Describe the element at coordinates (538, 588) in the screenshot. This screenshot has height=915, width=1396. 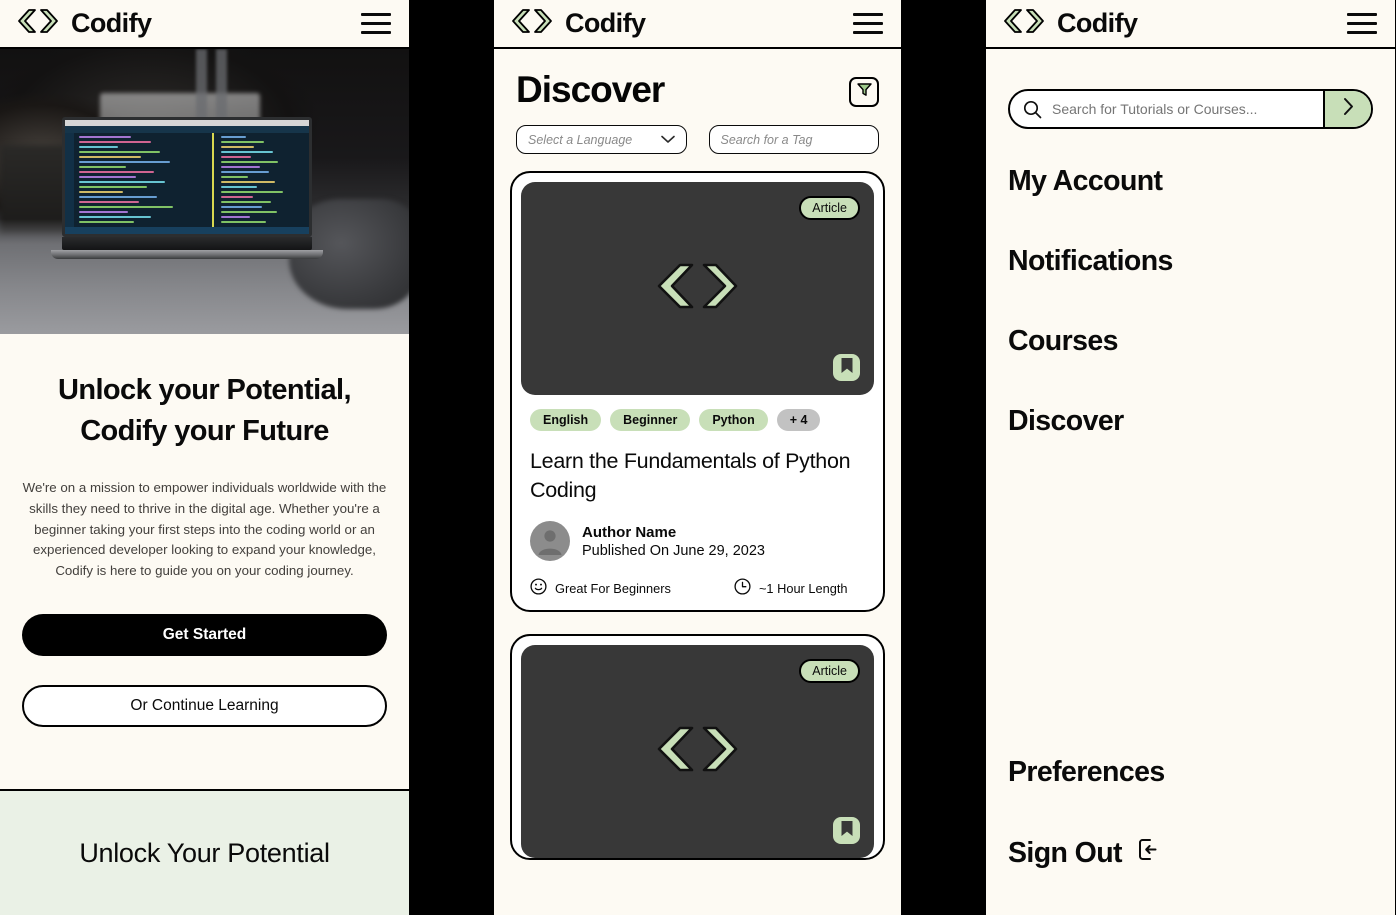
I see `smiley-icon` at that location.